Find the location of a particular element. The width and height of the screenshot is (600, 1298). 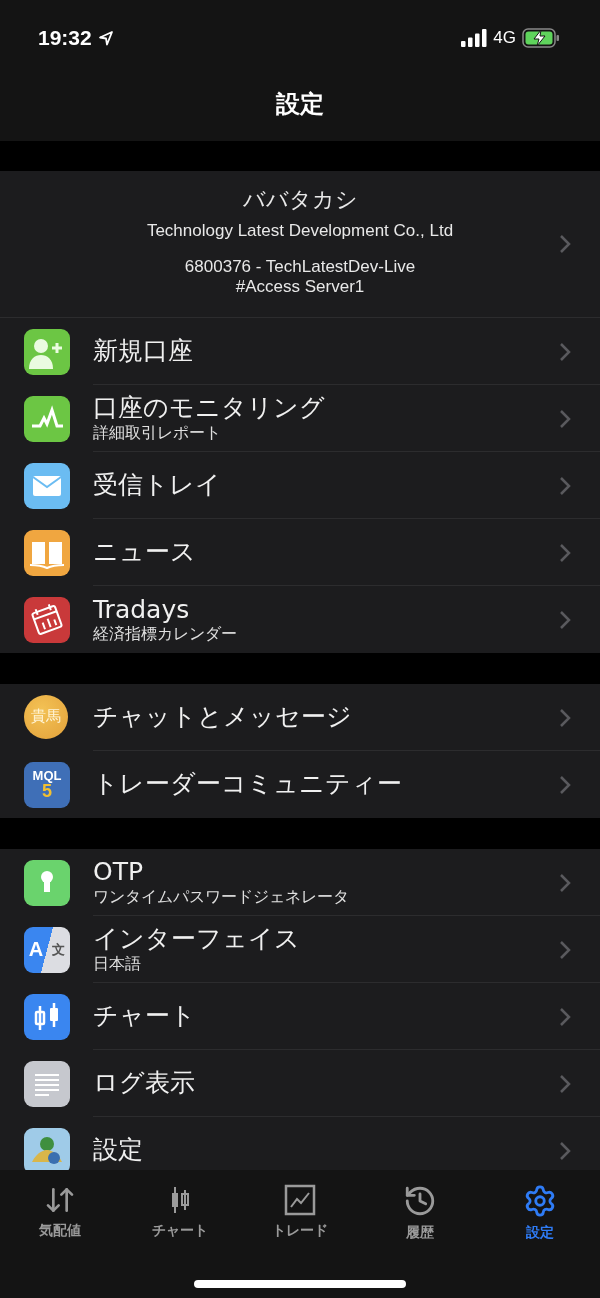

row-label: トレーダーコミュニティー is located at coordinates (248, 784).